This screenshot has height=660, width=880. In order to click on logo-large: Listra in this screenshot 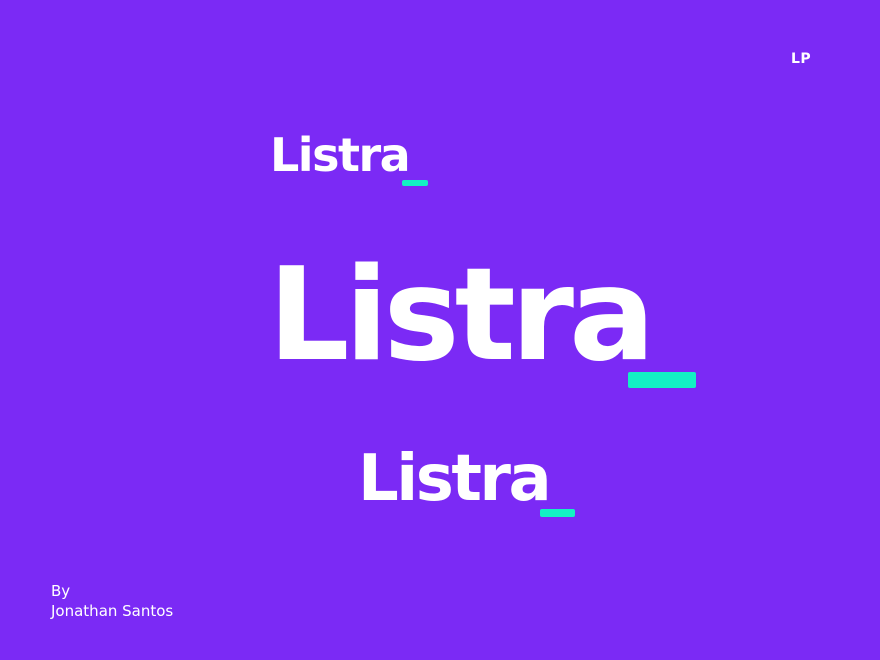, I will do `click(488, 324)`.